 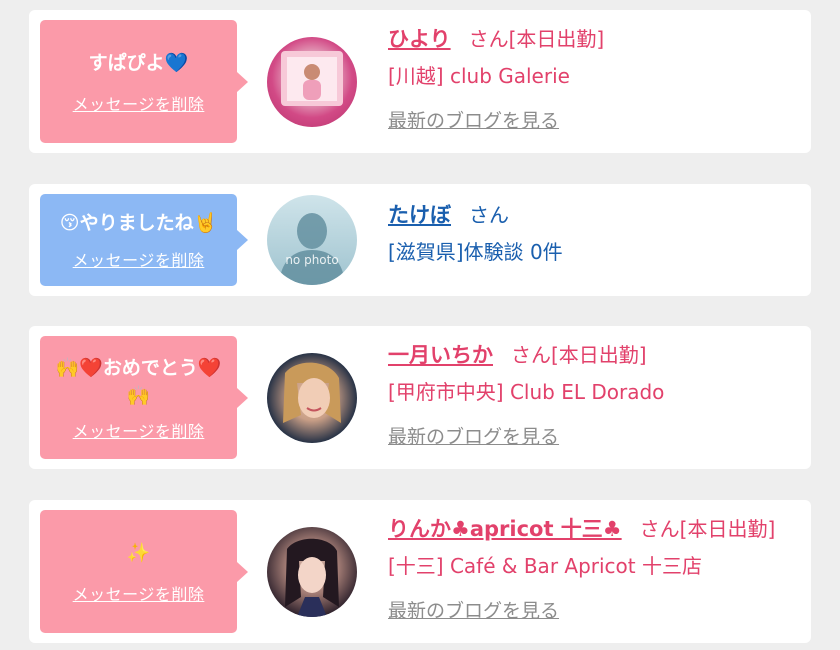 What do you see at coordinates (419, 39) in the screenshot?
I see `profile-name-link: ひより` at bounding box center [419, 39].